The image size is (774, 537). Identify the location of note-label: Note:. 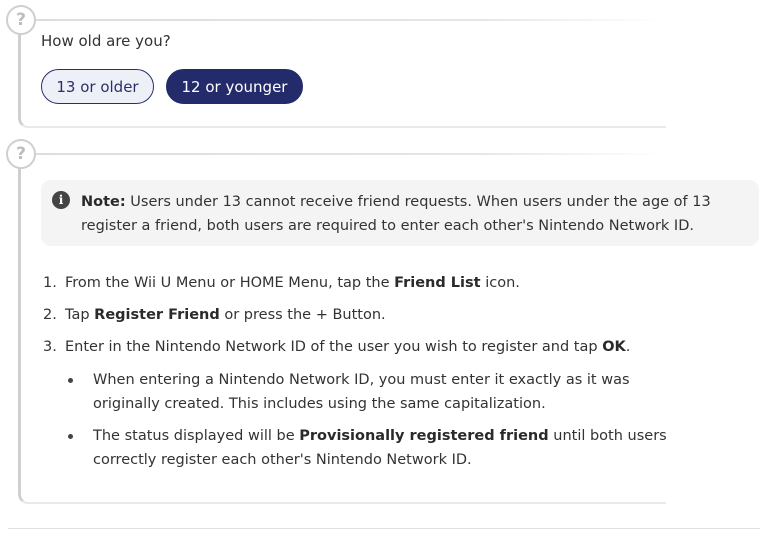
(103, 202).